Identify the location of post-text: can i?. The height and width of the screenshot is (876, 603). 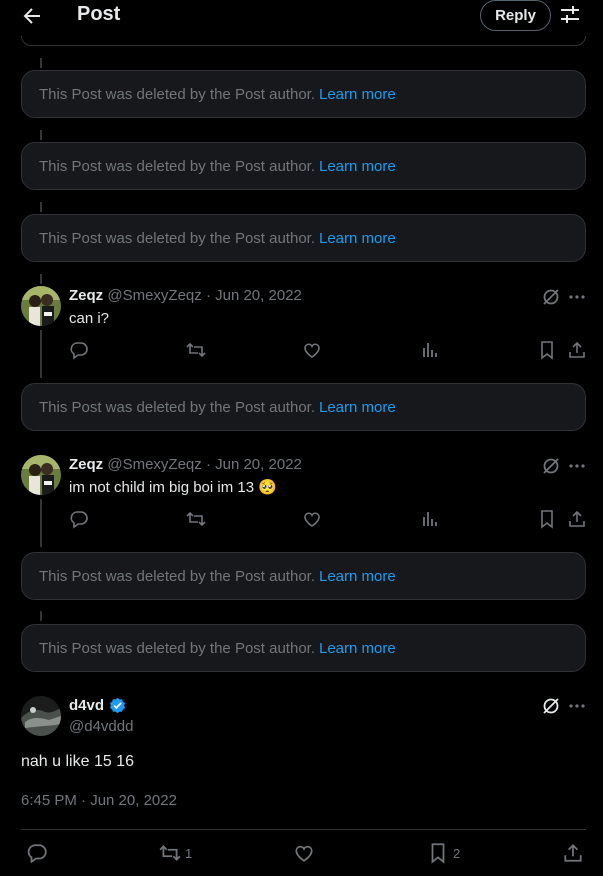
(89, 318).